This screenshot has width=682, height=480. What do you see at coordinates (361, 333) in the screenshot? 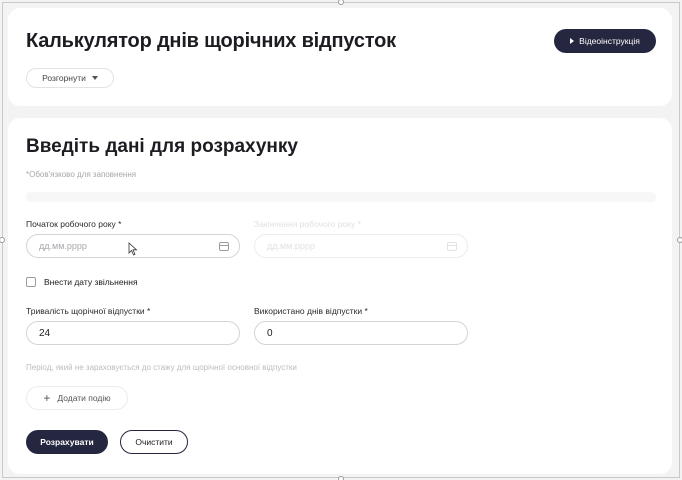
I see `used-days-input: 0` at bounding box center [361, 333].